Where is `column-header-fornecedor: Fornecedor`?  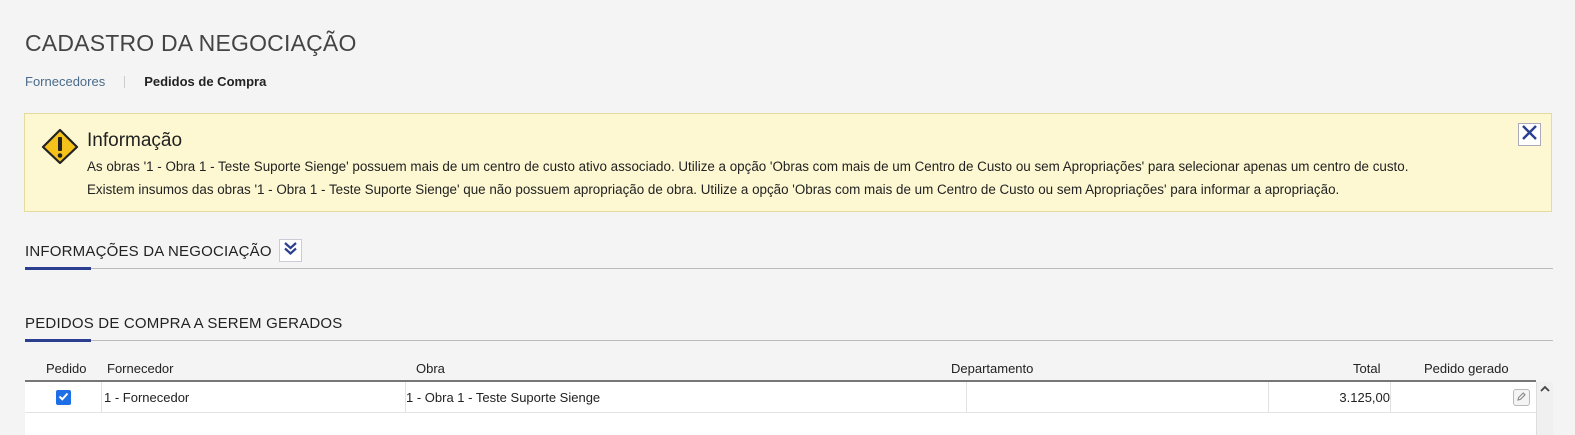 column-header-fornecedor: Fornecedor is located at coordinates (140, 368).